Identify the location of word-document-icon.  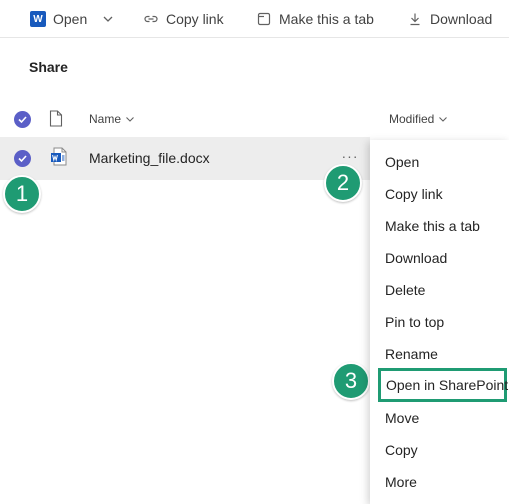
(59, 156).